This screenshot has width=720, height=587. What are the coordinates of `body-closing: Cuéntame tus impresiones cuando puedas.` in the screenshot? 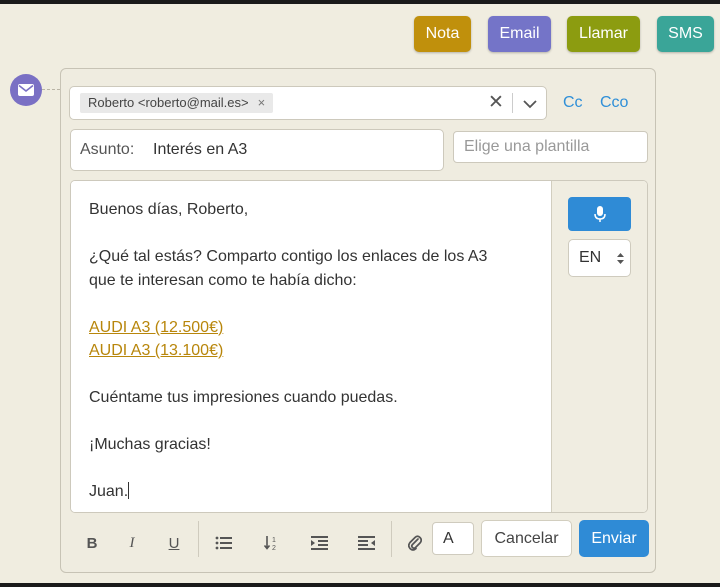 It's located at (243, 397).